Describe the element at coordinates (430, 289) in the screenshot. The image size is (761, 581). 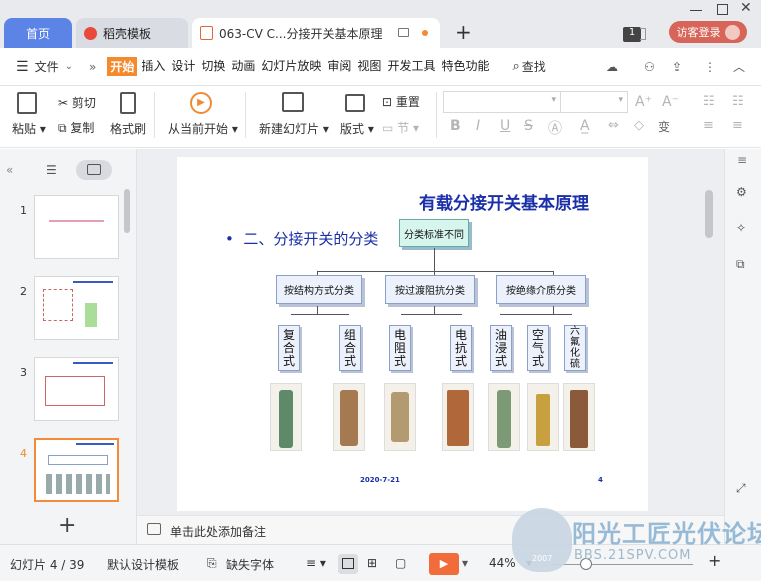
I see `category-box: 按过渡阻抗分类` at that location.